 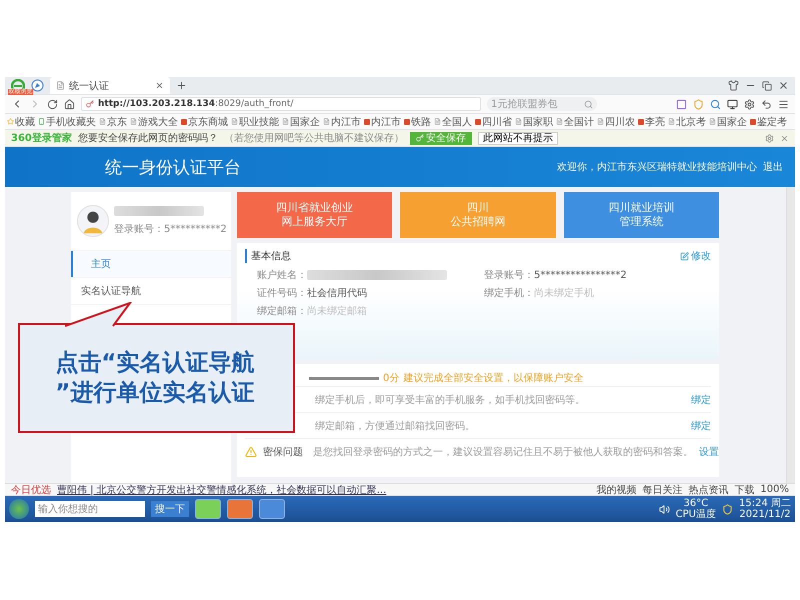 I want to click on security-tray-icon, so click(x=727, y=509).